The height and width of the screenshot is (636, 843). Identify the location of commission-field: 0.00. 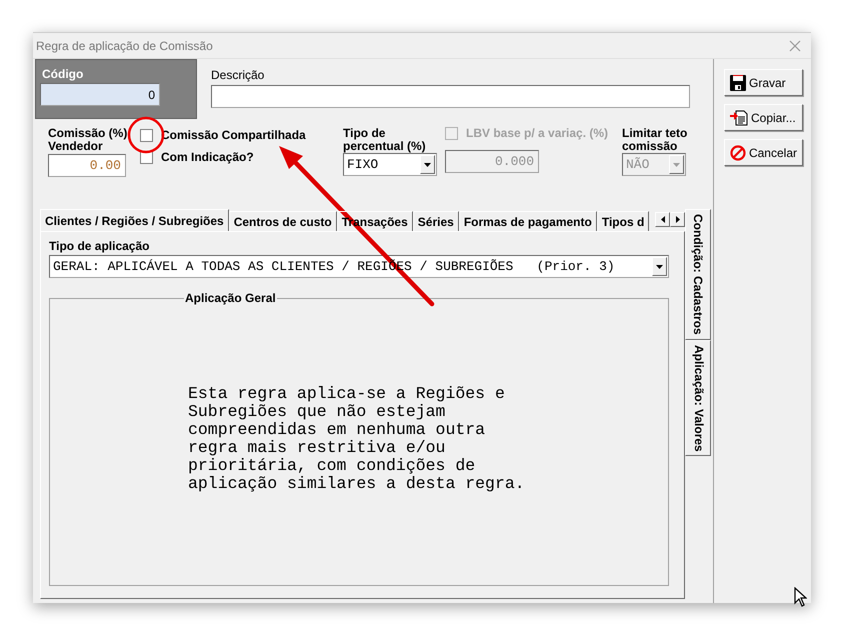
(87, 165).